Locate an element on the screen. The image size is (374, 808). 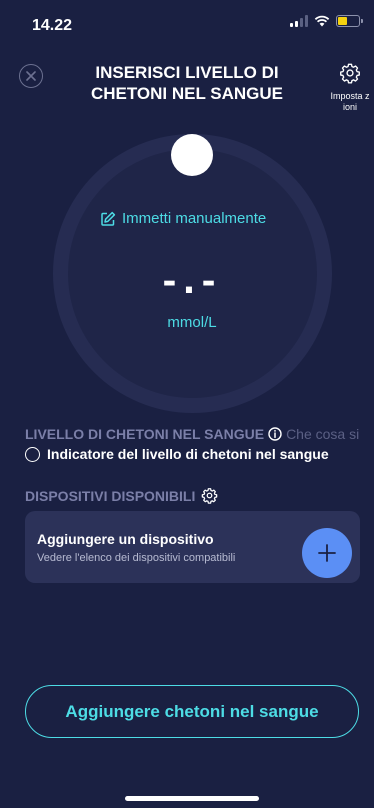
status-bar: 14.22 is located at coordinates (187, 22).